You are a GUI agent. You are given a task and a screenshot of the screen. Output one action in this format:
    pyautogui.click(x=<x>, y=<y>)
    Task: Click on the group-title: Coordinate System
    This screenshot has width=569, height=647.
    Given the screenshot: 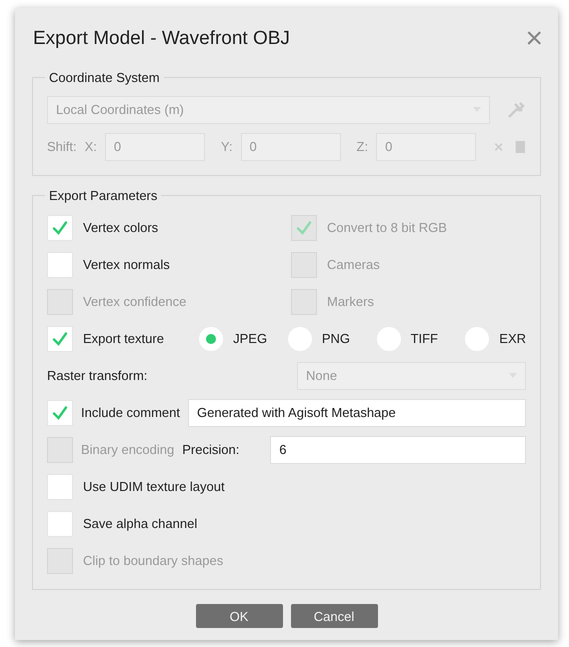 What is the action you would take?
    pyautogui.click(x=104, y=77)
    